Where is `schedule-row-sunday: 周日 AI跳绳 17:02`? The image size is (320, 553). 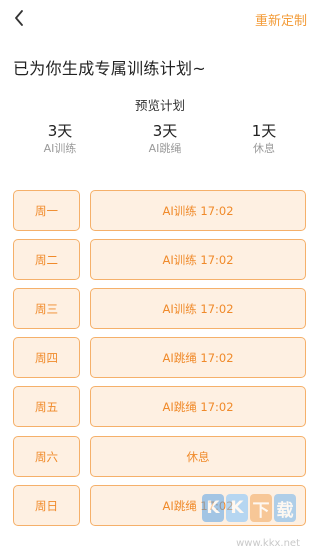 schedule-row-sunday: 周日 AI跳绳 17:02 is located at coordinates (160, 505).